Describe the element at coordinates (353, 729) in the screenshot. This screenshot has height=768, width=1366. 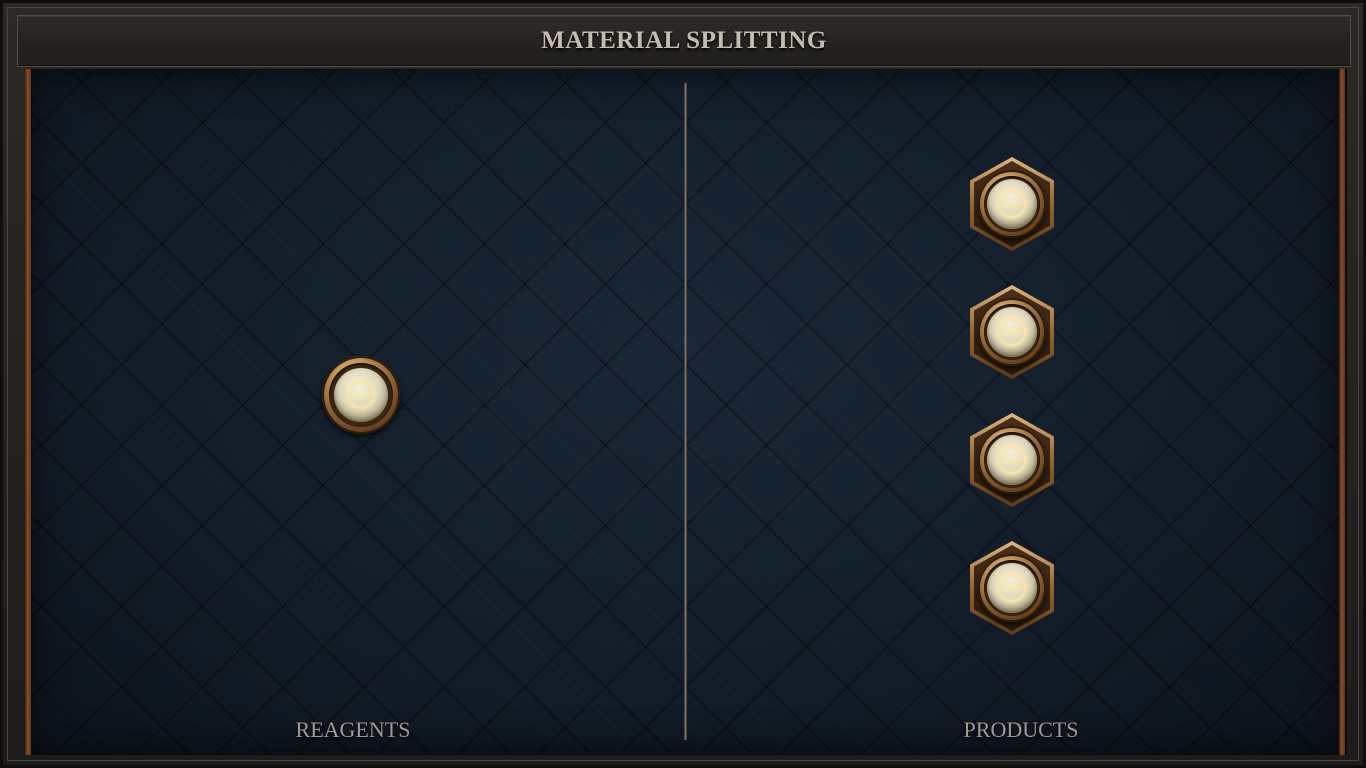
I see `reagents-label: REAGENTS` at that location.